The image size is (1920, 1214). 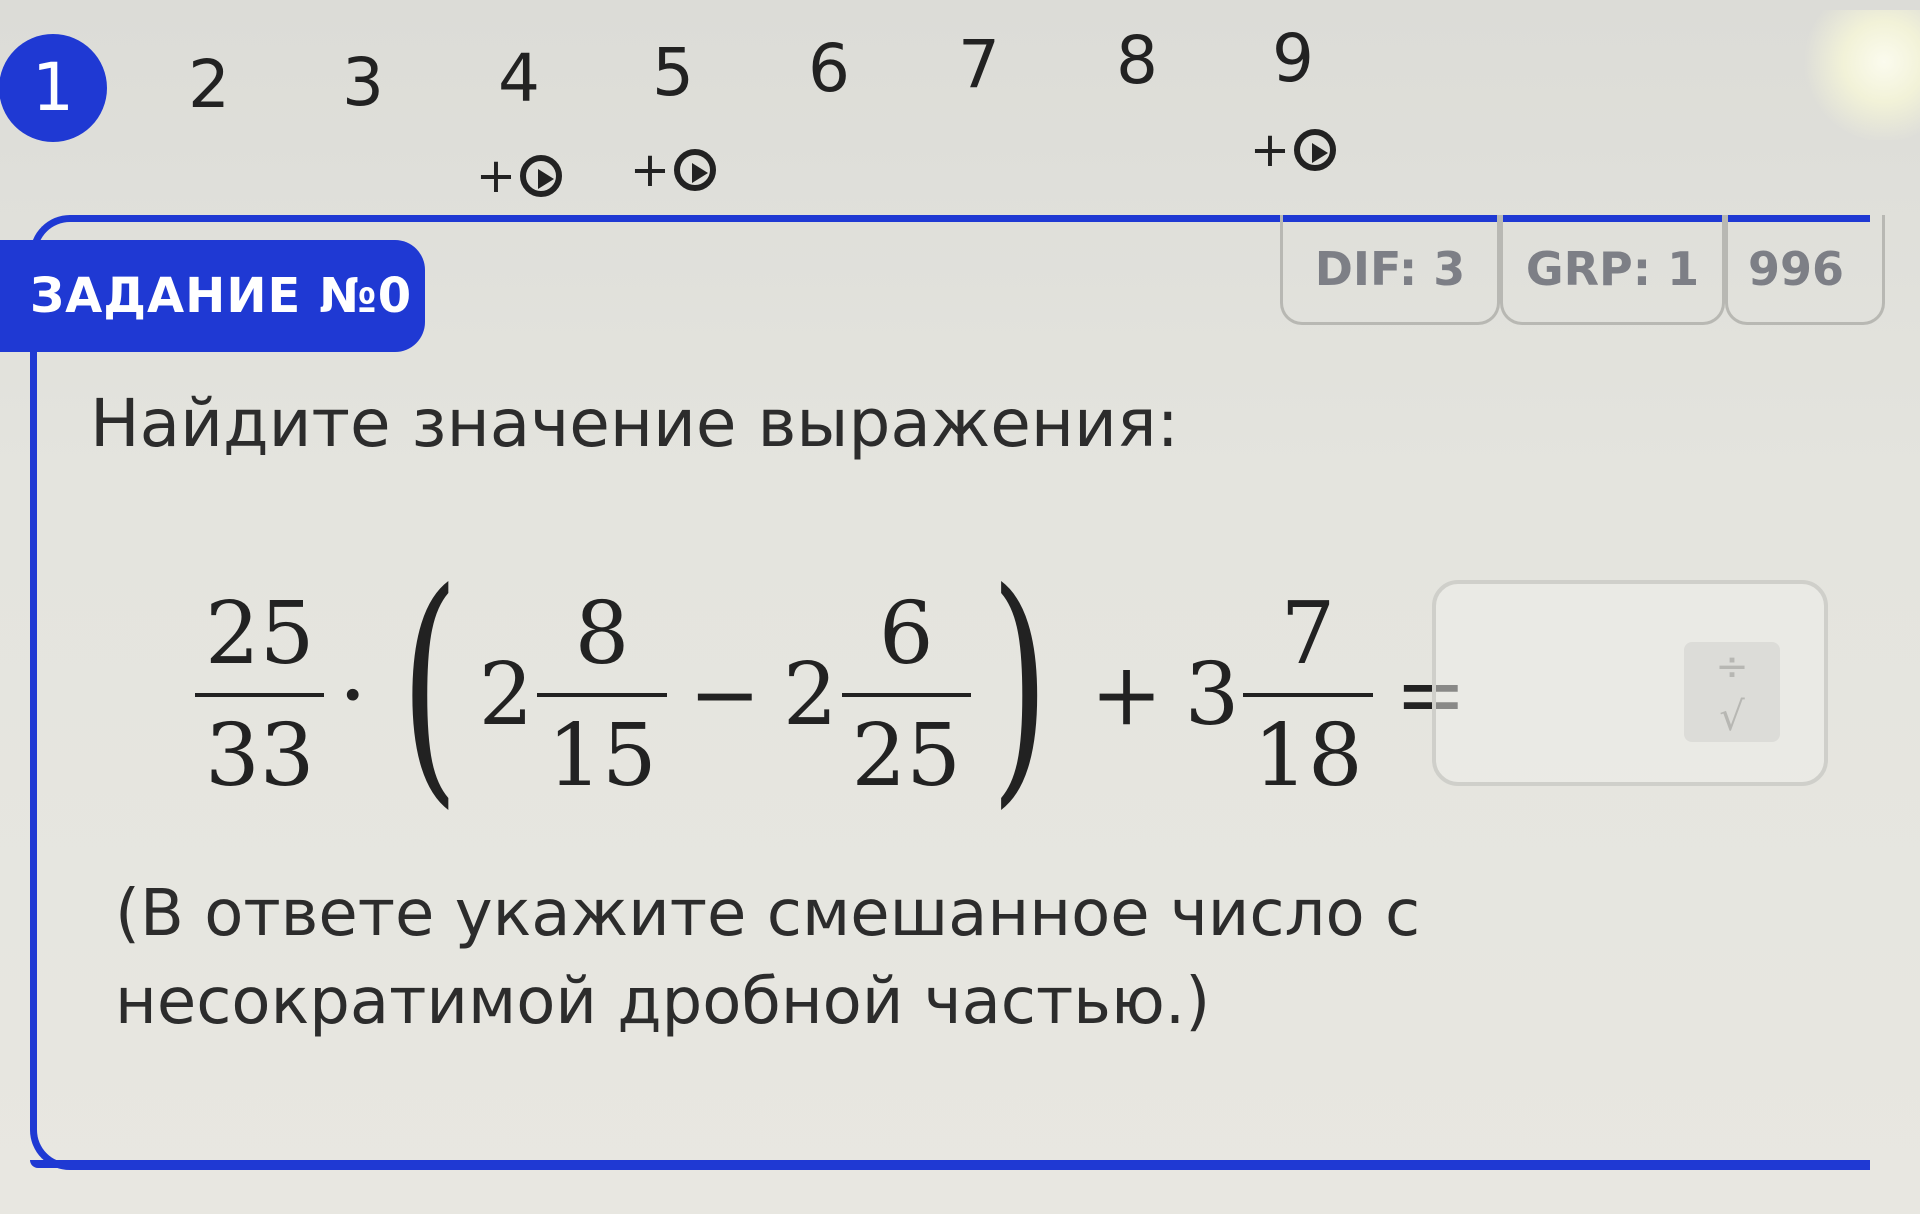 I want to click on minus-operator: −, so click(x=724, y=695).